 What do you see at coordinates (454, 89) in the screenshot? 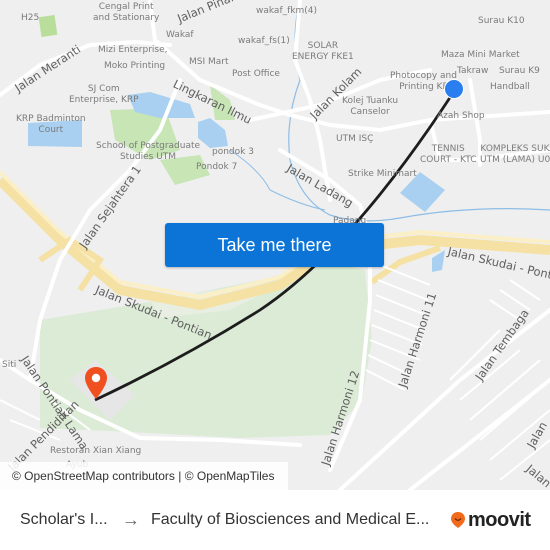
I see `origin-dot-icon` at bounding box center [454, 89].